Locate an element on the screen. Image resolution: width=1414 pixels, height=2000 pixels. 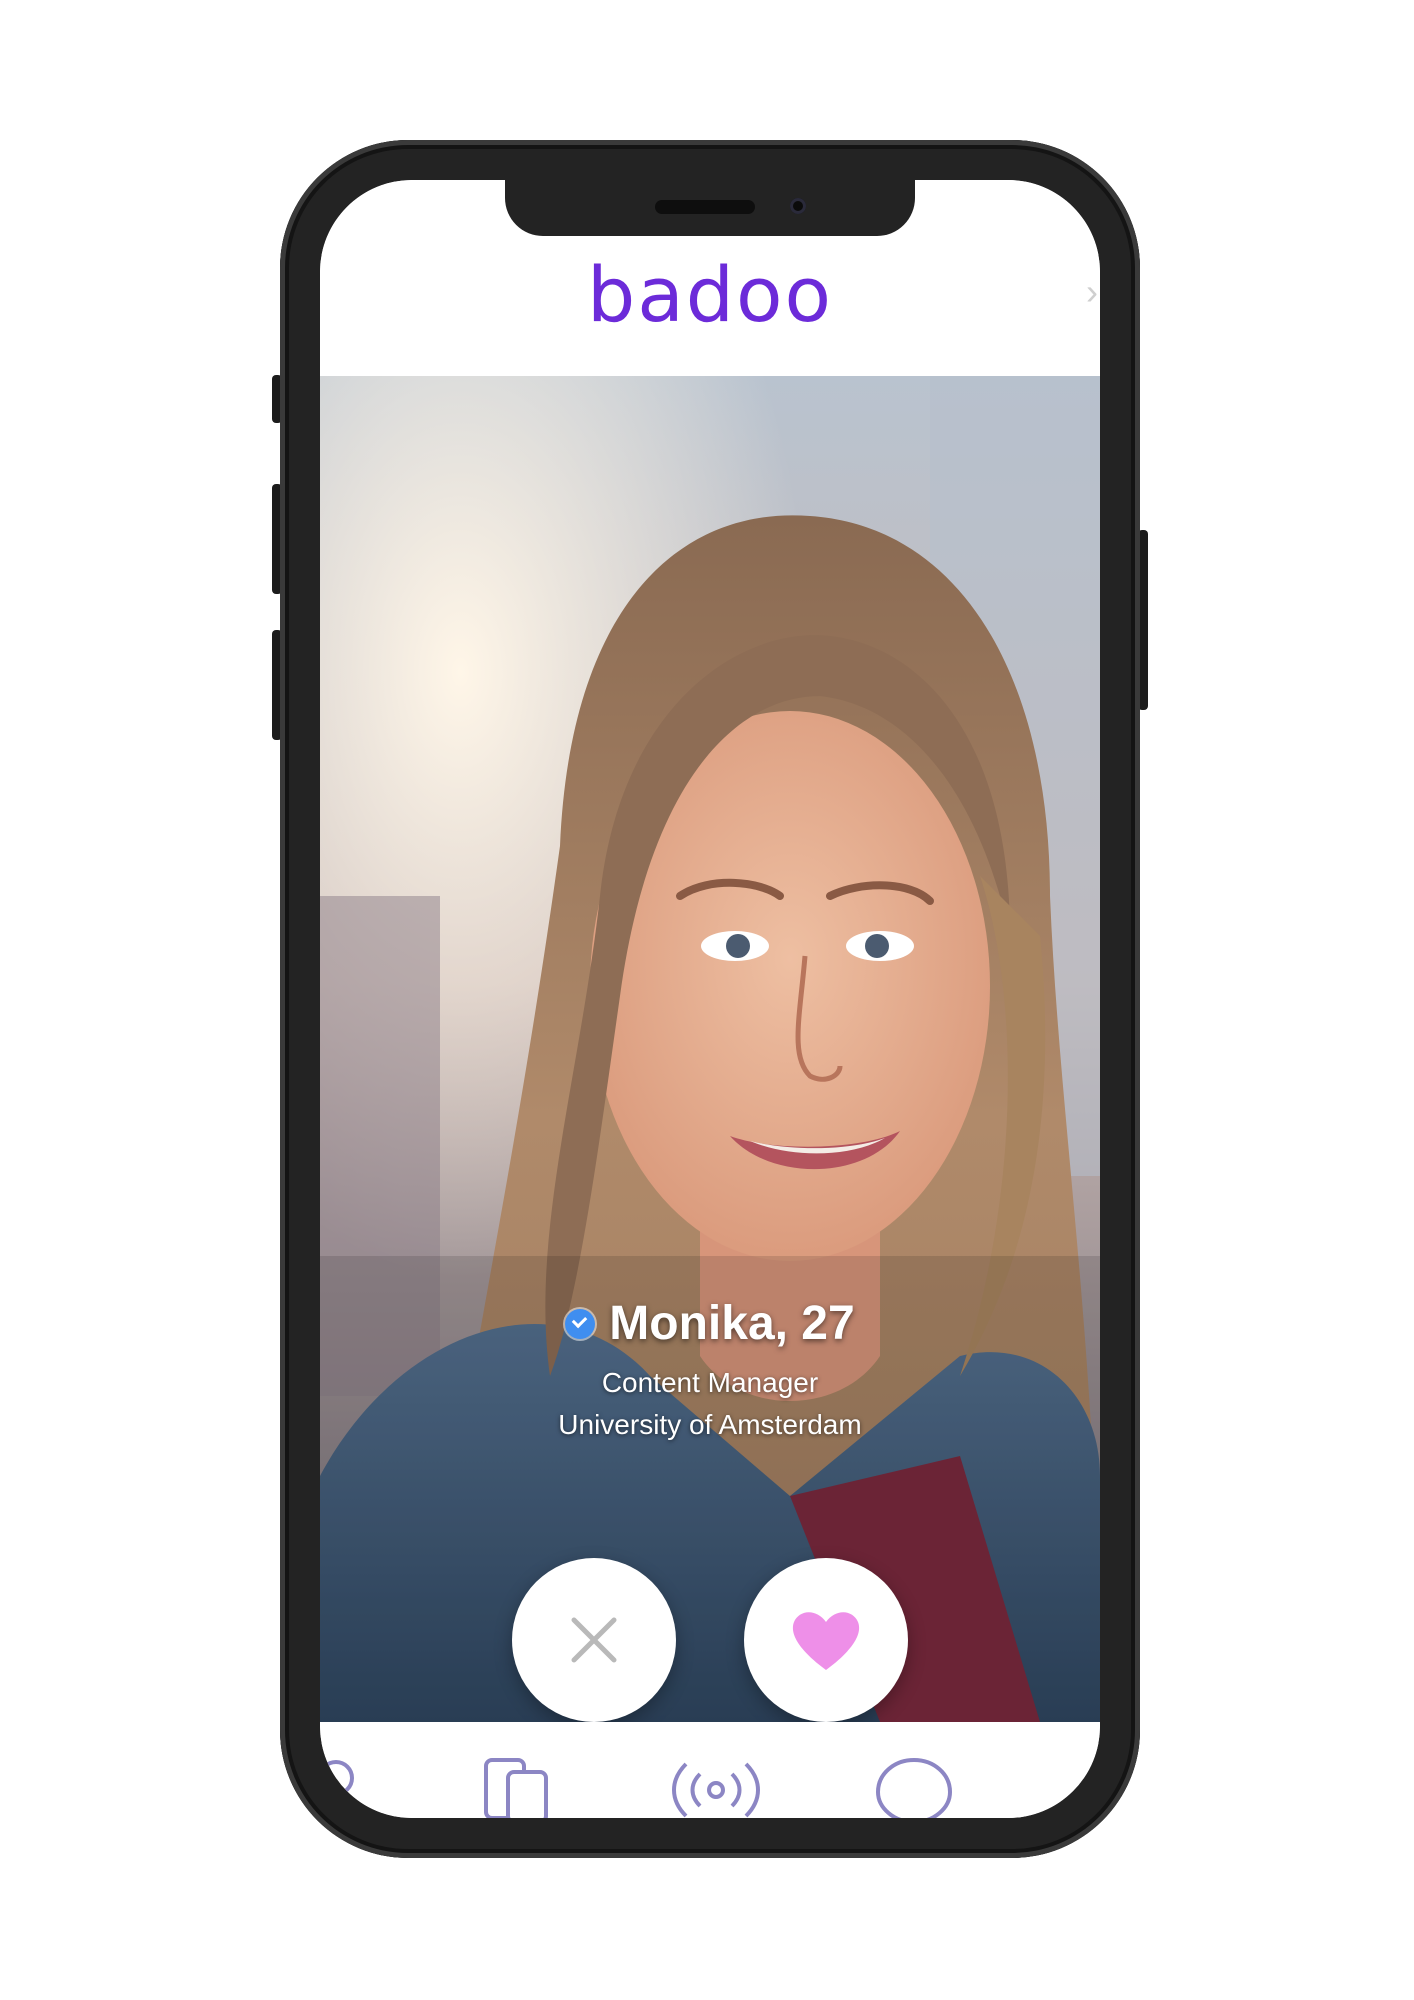
chat-bubble-icon is located at coordinates (914, 1785).